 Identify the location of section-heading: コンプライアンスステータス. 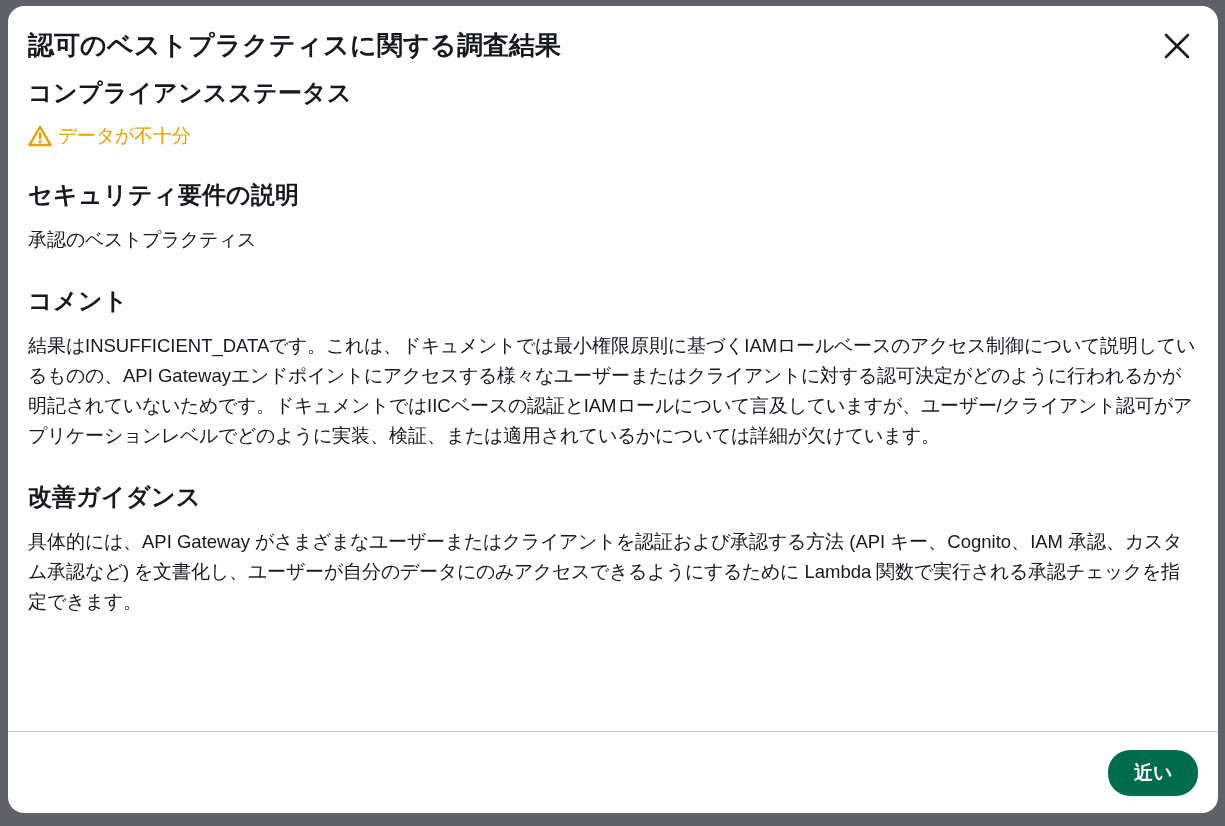
(190, 93).